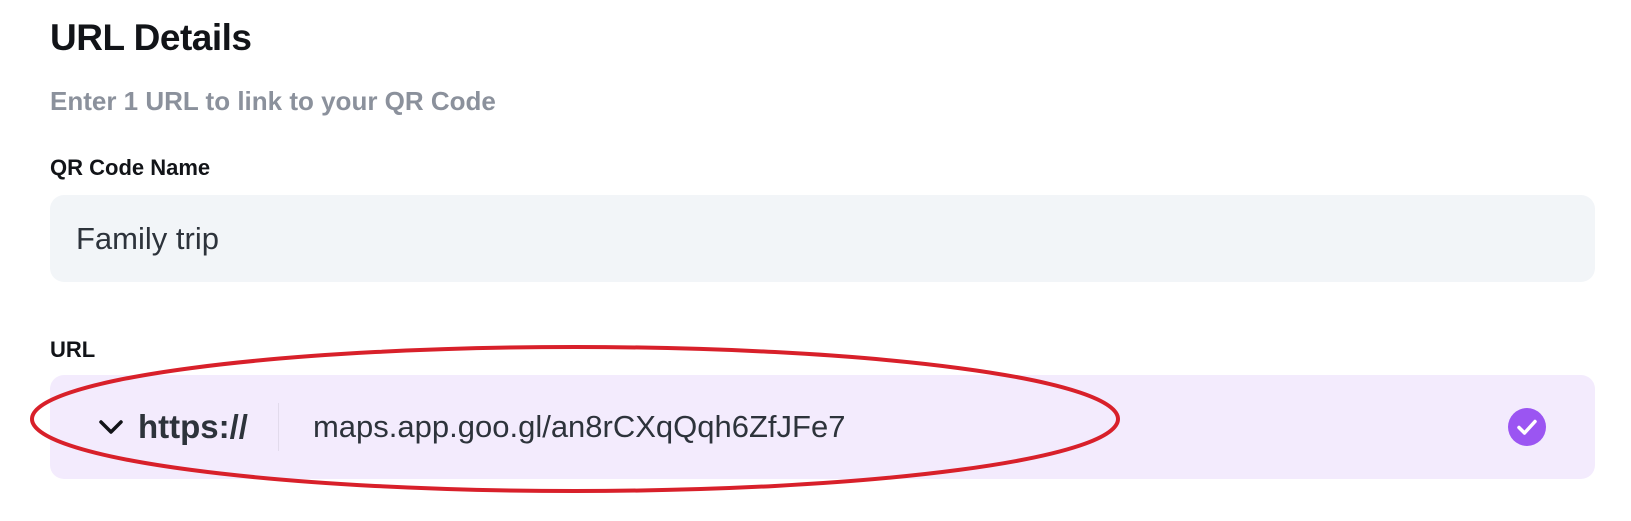 Image resolution: width=1631 pixels, height=521 pixels. Describe the element at coordinates (147, 238) in the screenshot. I see `qr-code-name-value: Family trip` at that location.